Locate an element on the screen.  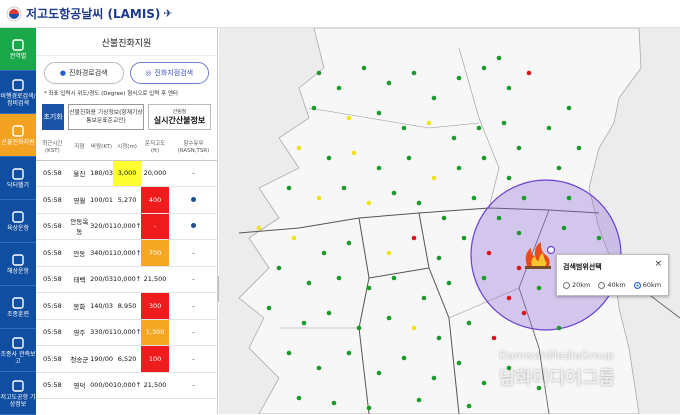
nav-item-pilot-report: 조종사 관측보고 is located at coordinates (18, 350).